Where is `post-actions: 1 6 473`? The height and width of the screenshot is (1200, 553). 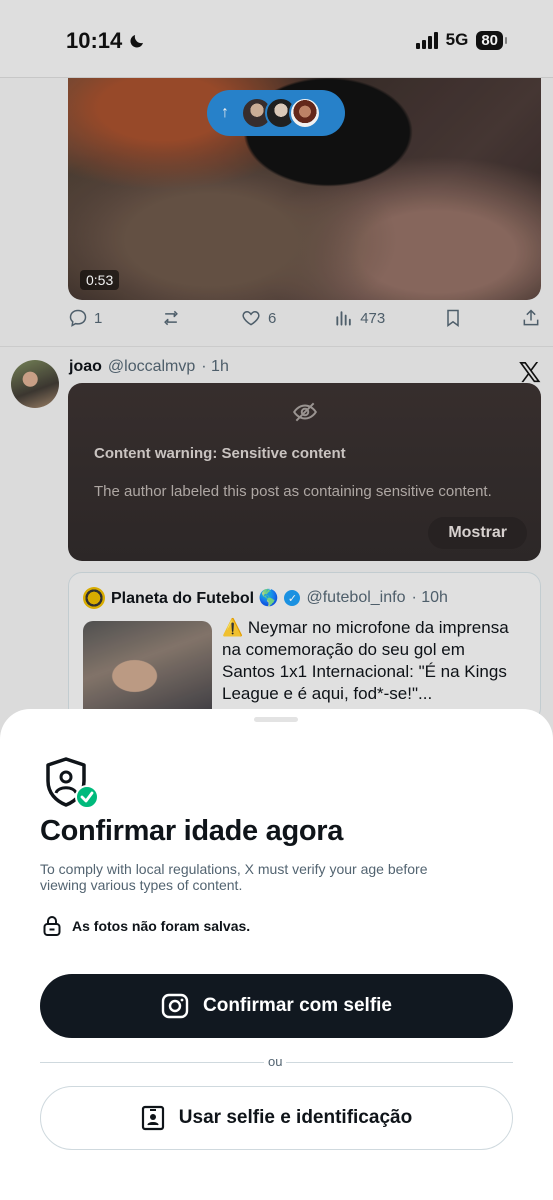
post-actions: 1 6 473 is located at coordinates (304, 318).